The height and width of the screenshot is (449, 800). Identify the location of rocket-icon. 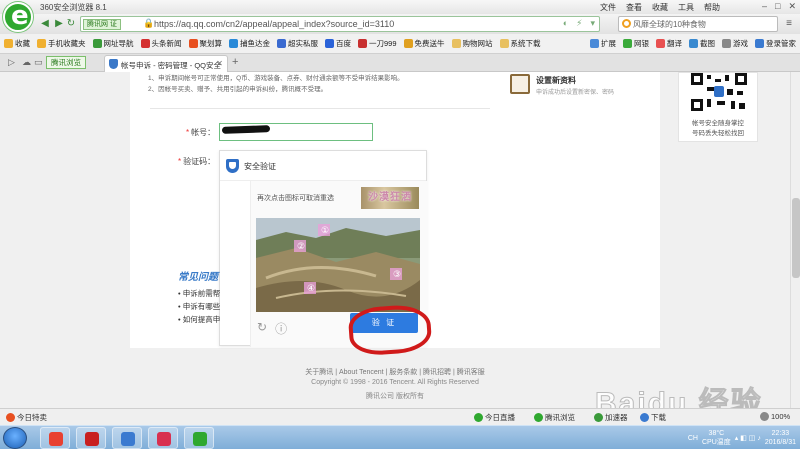
(598, 417).